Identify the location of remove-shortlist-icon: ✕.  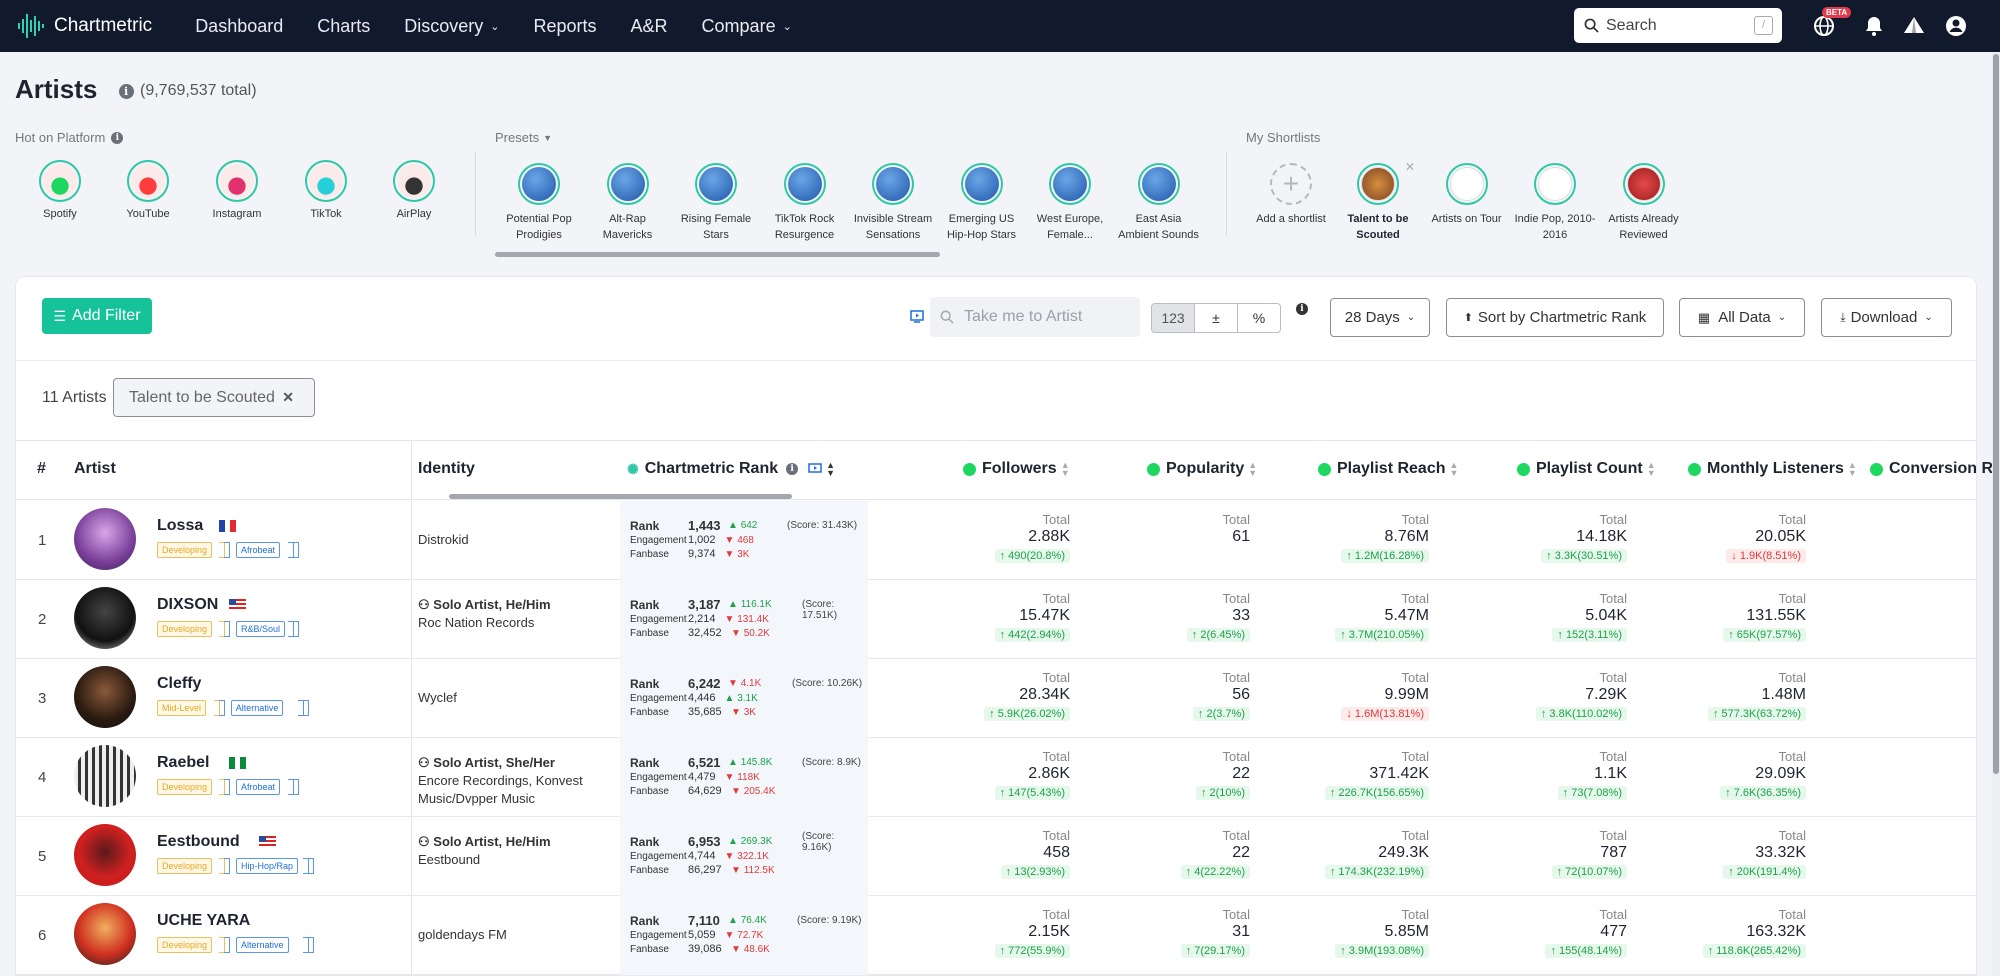
(1410, 167).